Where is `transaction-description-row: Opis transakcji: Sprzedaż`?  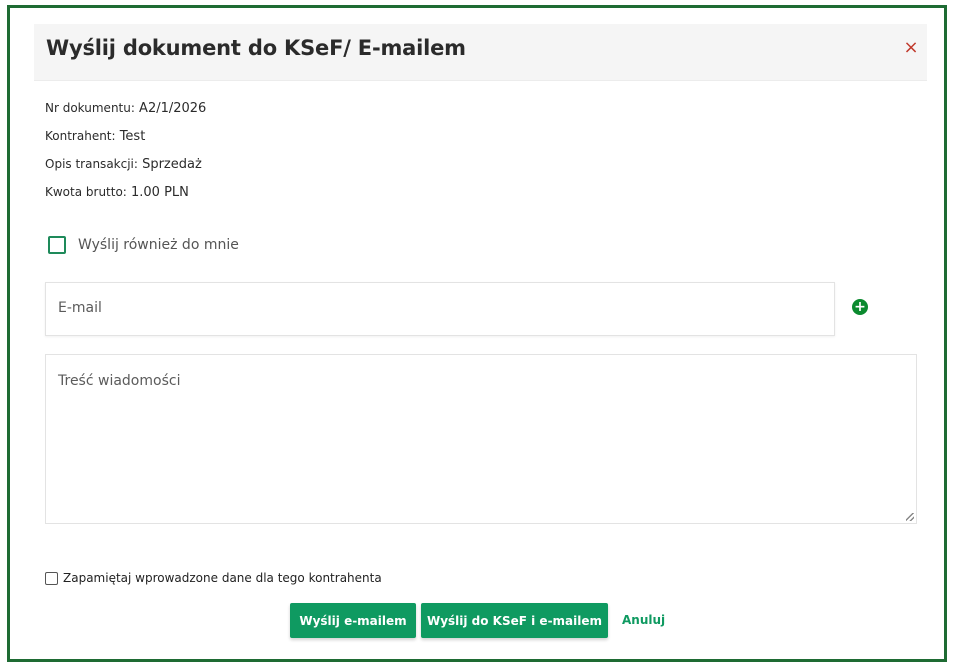 transaction-description-row: Opis transakcji: Sprzedaż is located at coordinates (123, 164).